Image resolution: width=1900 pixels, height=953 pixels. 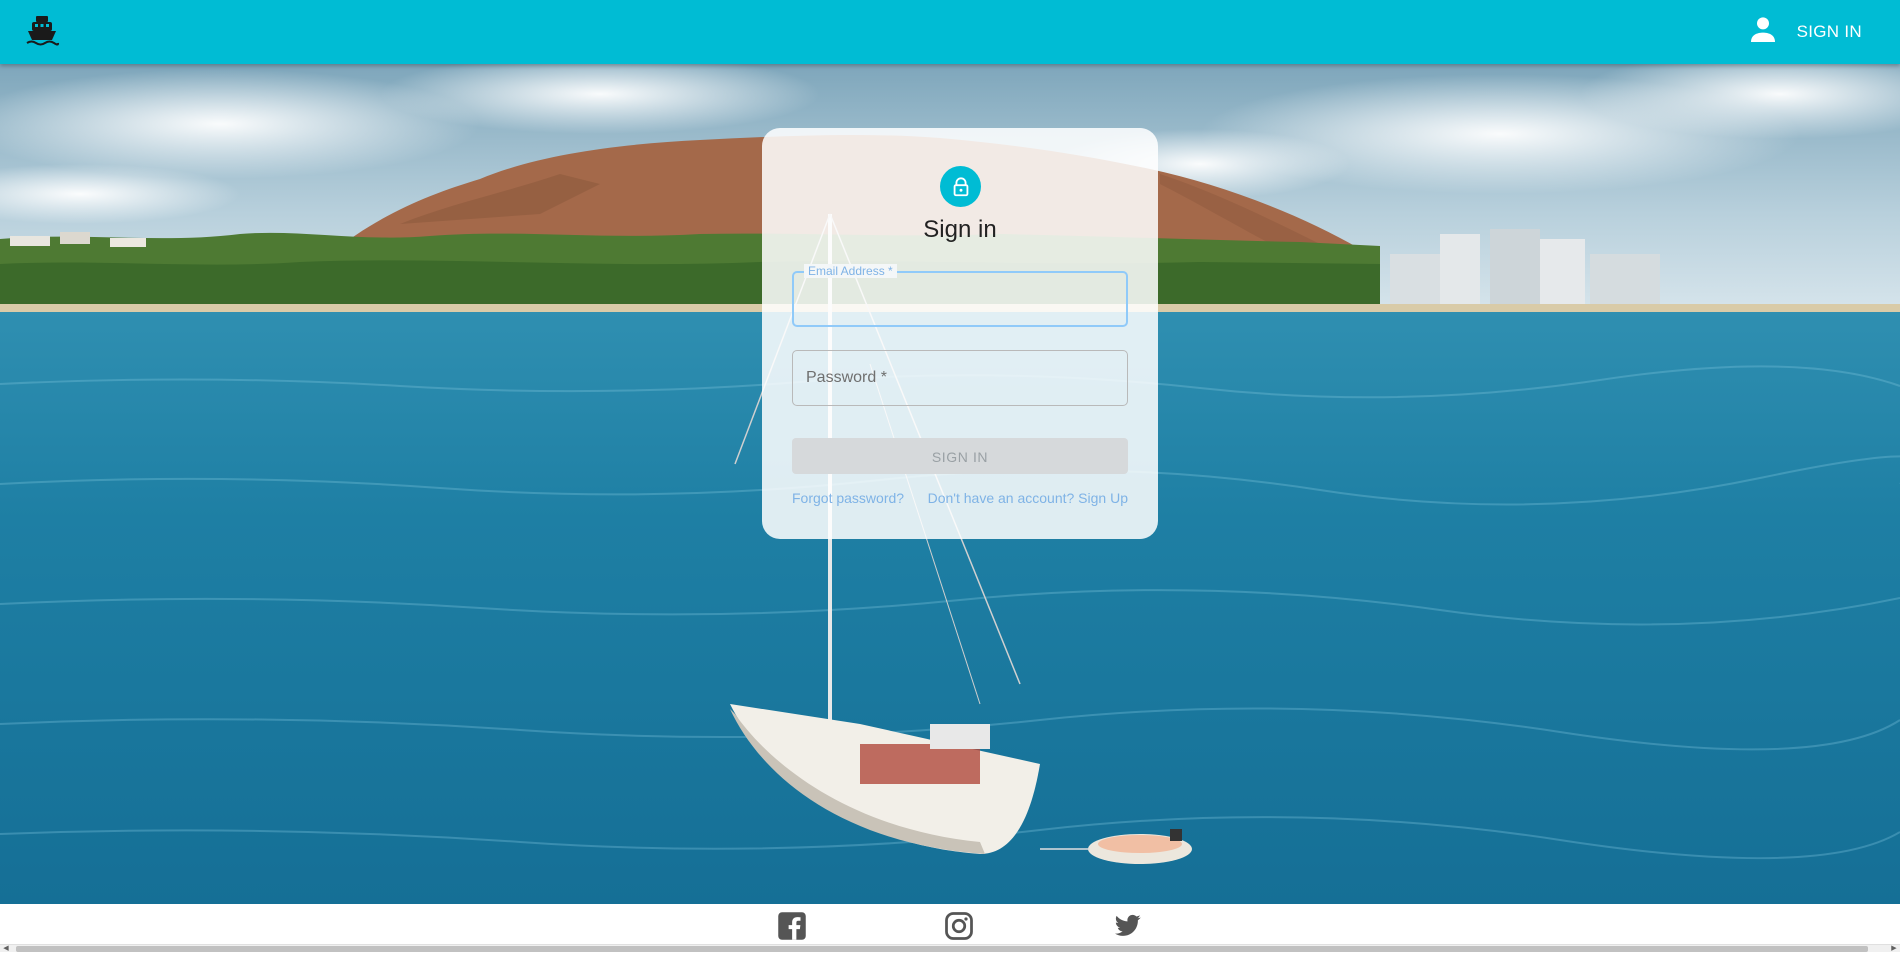 I want to click on lock-icon, so click(x=960, y=186).